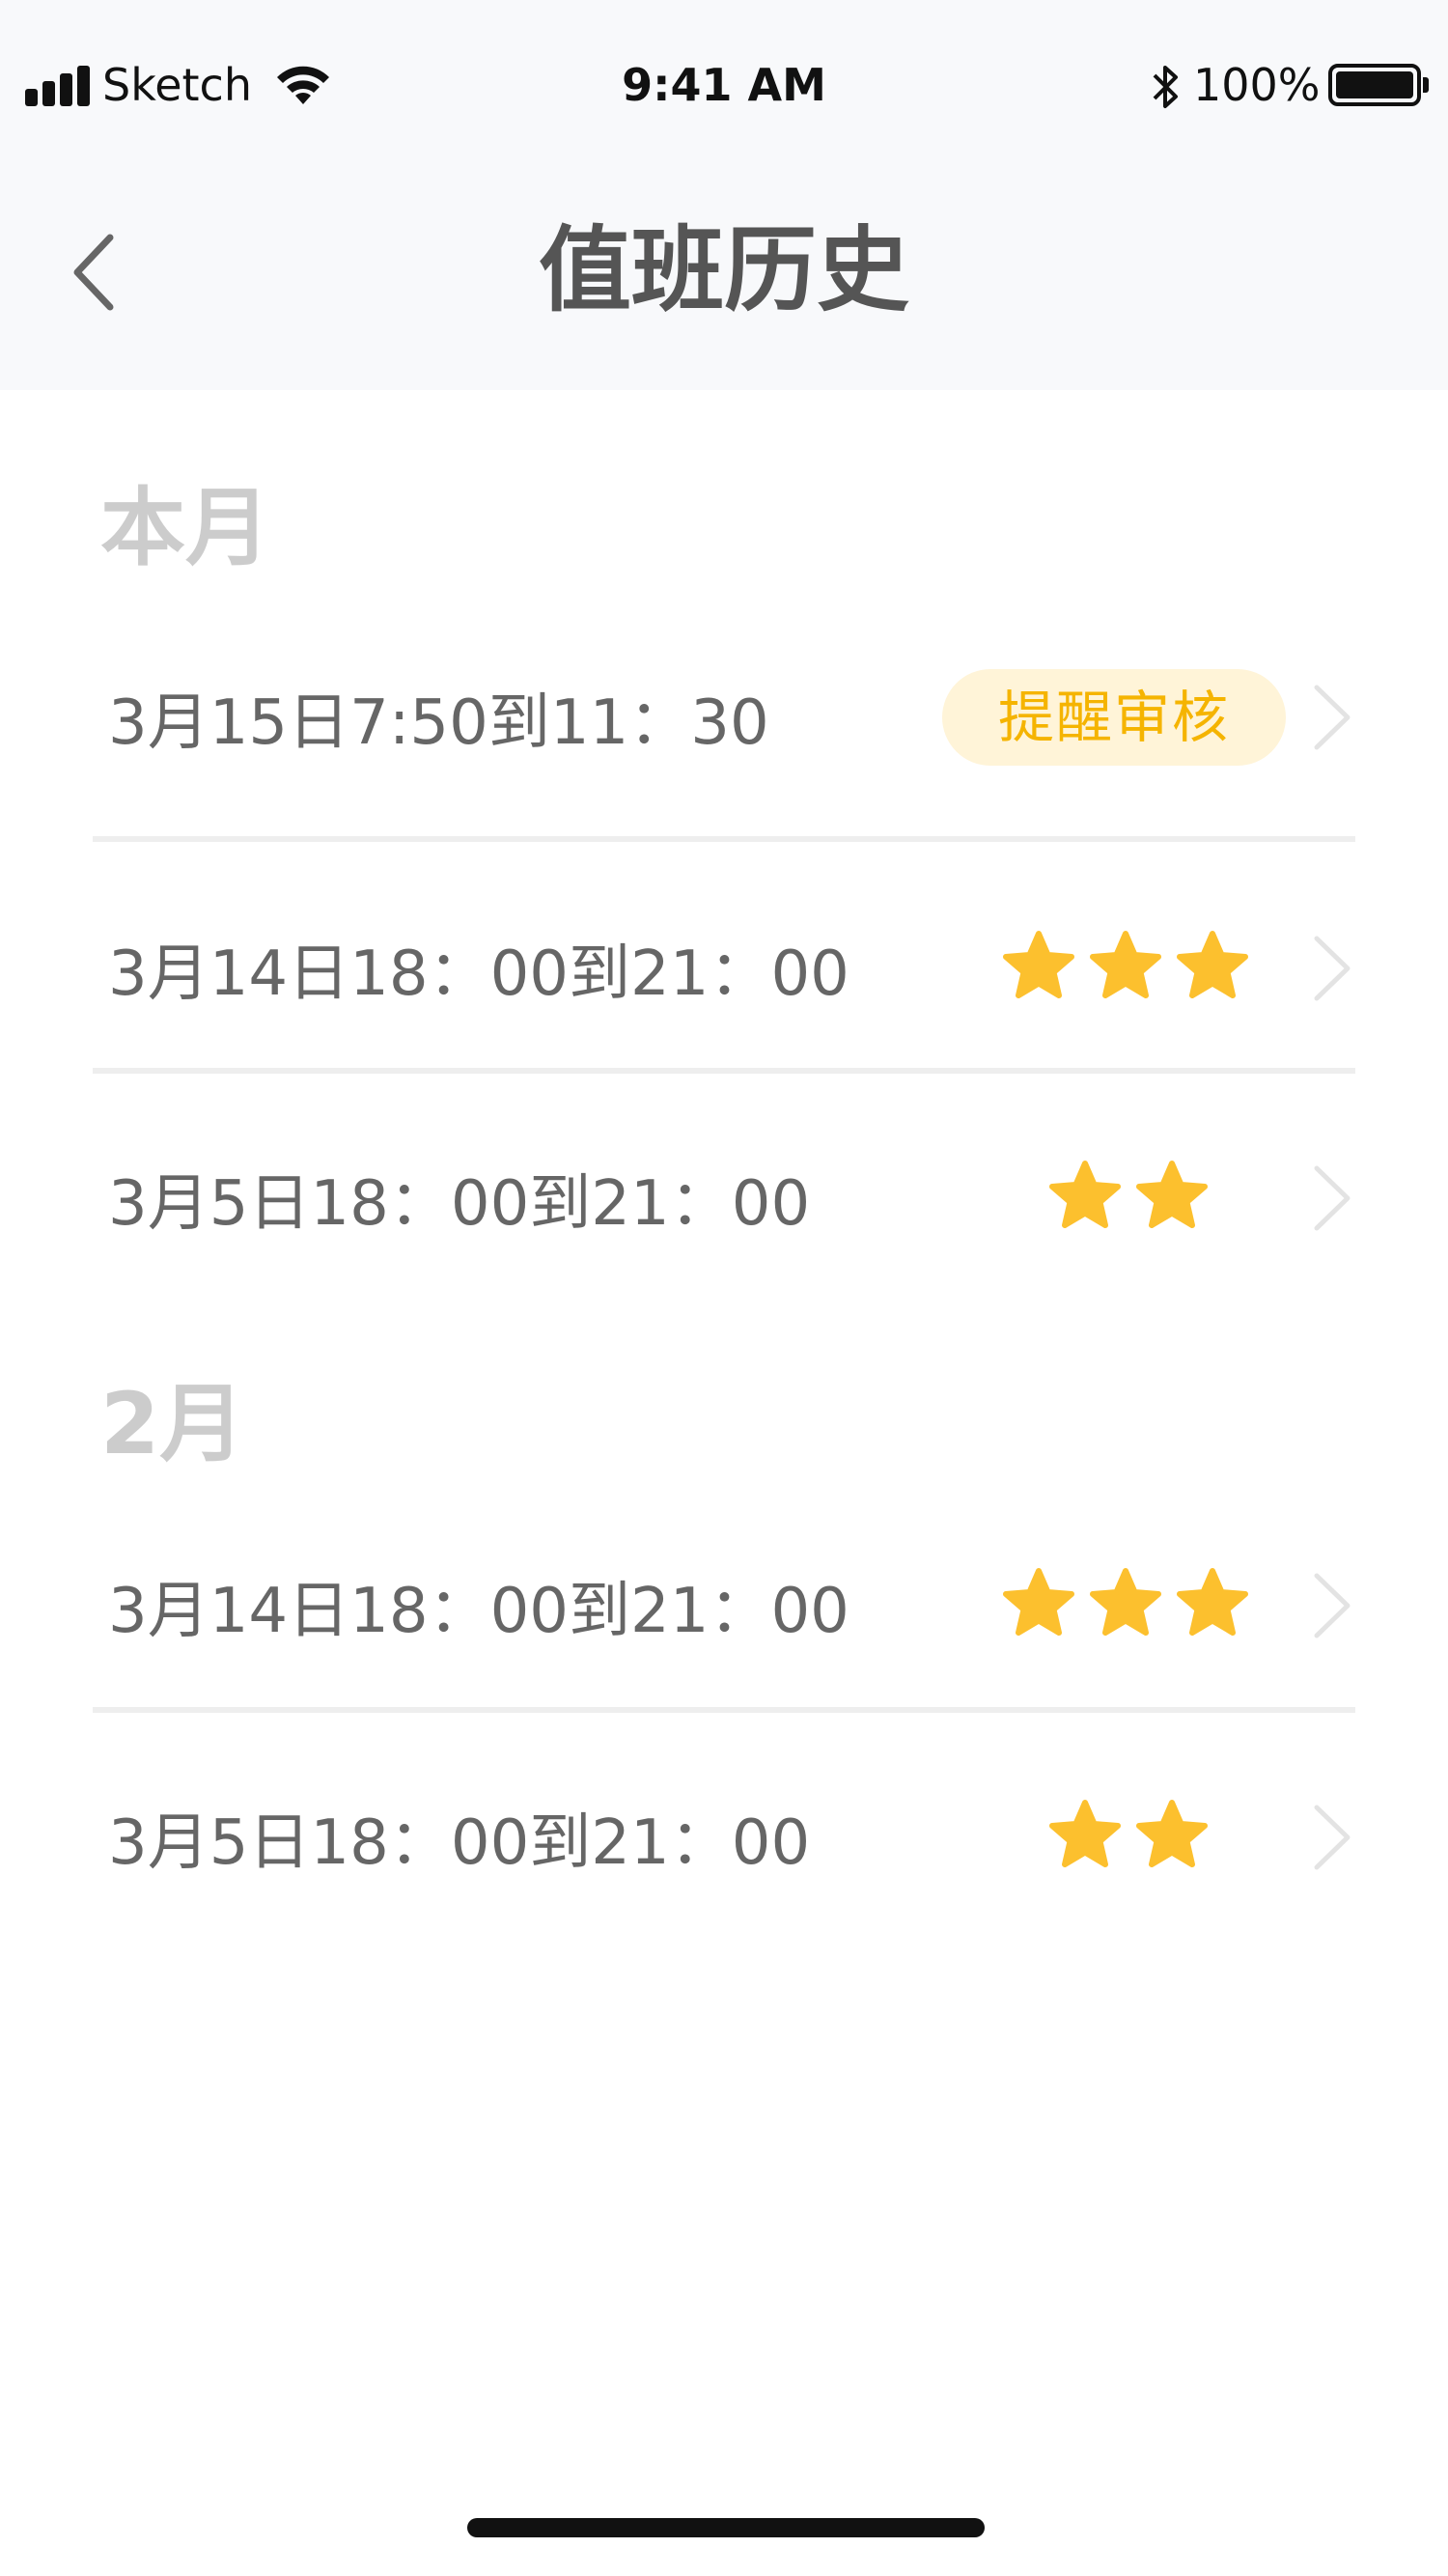  Describe the element at coordinates (439, 723) in the screenshot. I see `duty-time-range: 3月15日7:50到11：30` at that location.